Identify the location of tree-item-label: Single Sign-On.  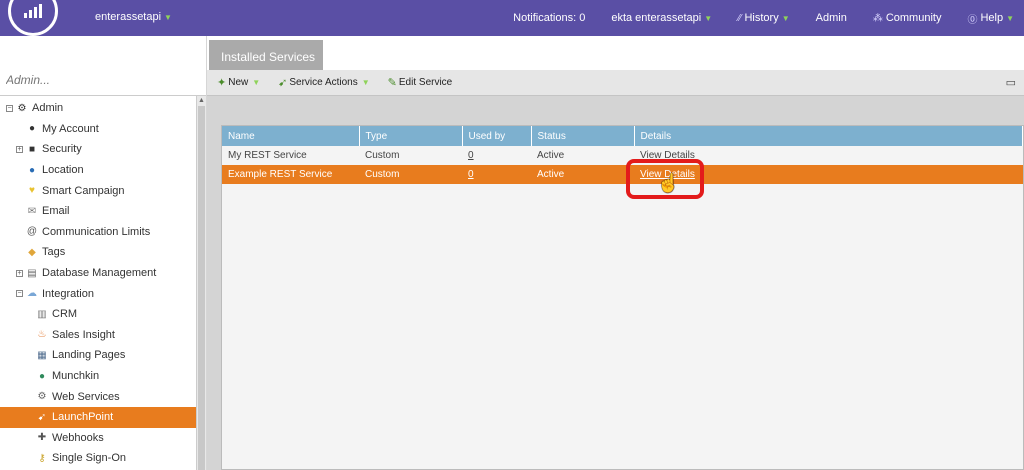
(89, 458).